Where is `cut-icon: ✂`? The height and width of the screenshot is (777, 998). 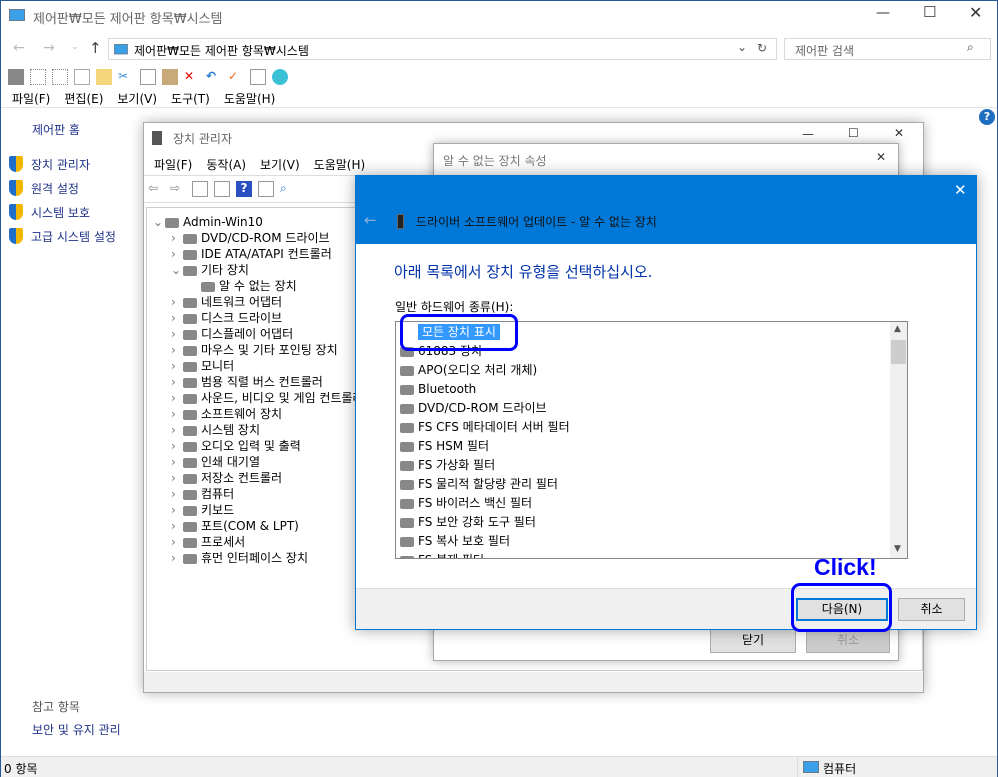
cut-icon: ✂ is located at coordinates (126, 77).